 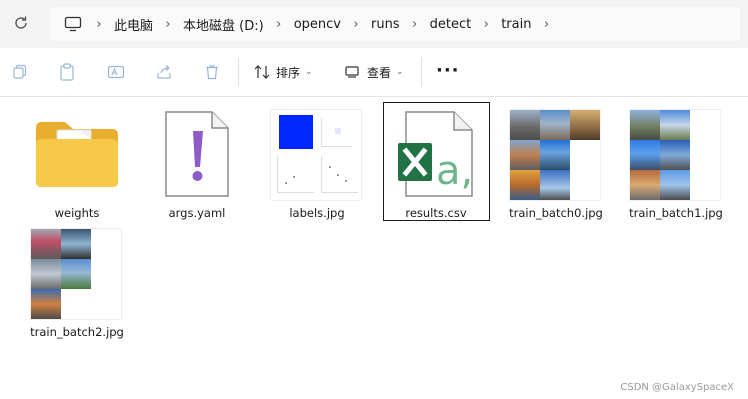 What do you see at coordinates (436, 213) in the screenshot?
I see `file-name: results.csv` at bounding box center [436, 213].